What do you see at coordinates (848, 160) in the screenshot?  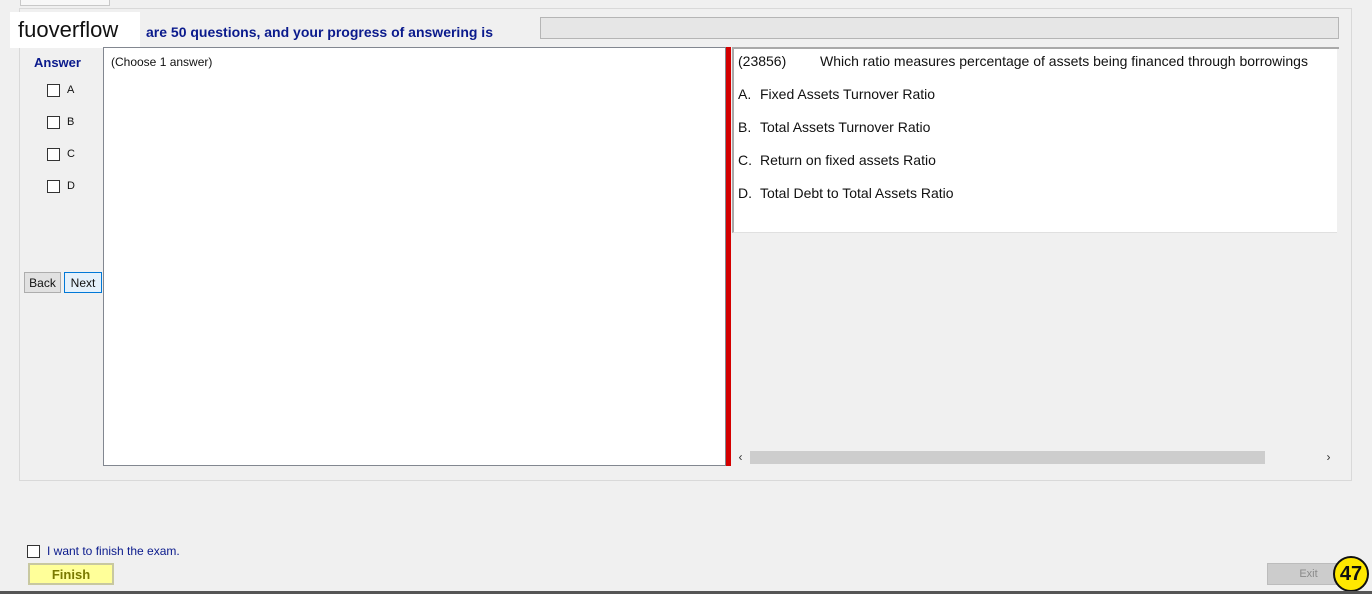 I see `choice-text: Return on fixed assets Ratio` at bounding box center [848, 160].